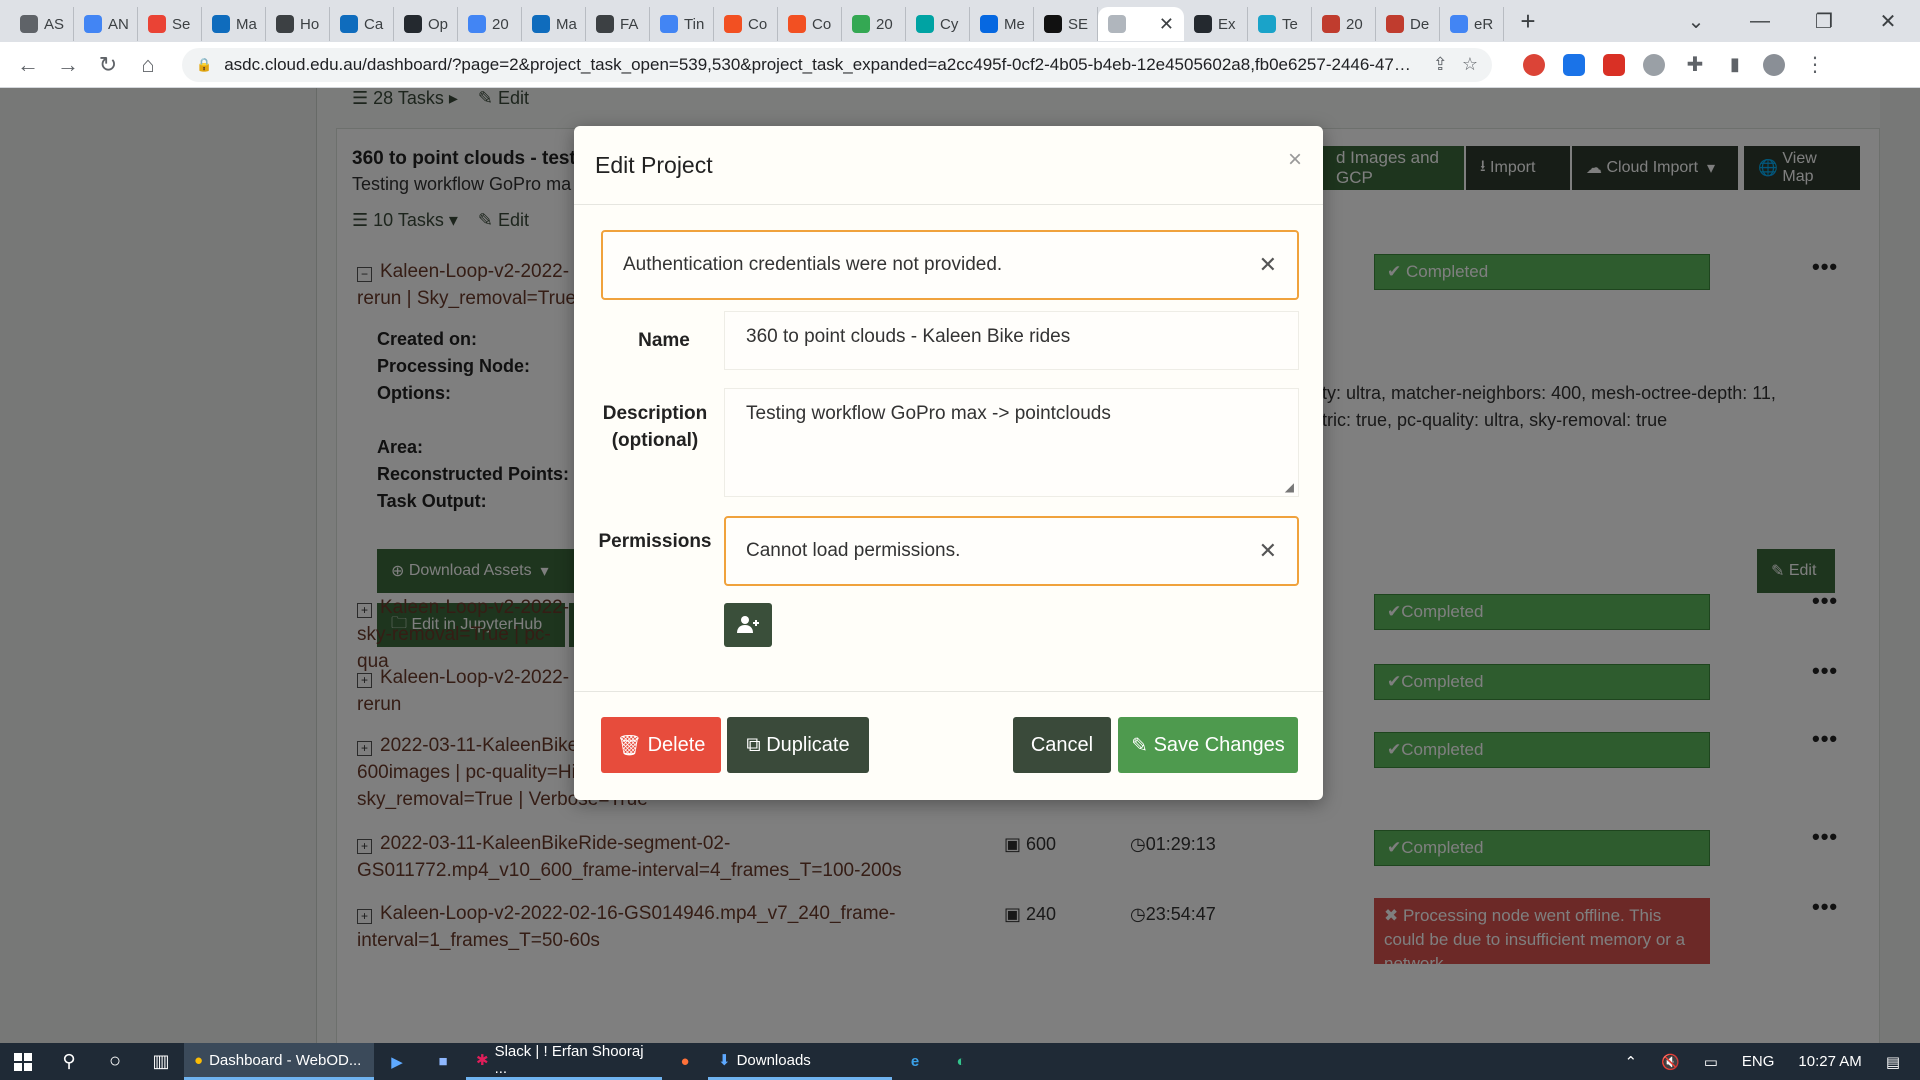 This screenshot has width=1920, height=1080. What do you see at coordinates (1484, 24) in the screenshot?
I see `tab-label: eR` at bounding box center [1484, 24].